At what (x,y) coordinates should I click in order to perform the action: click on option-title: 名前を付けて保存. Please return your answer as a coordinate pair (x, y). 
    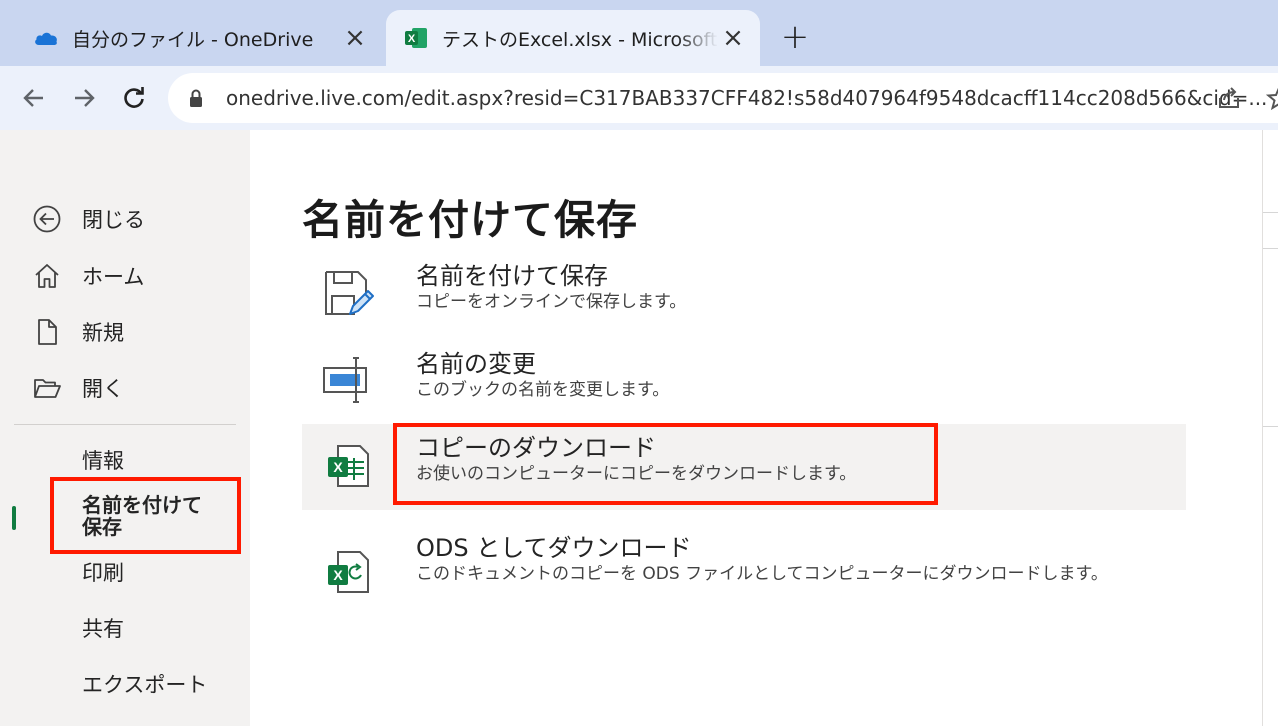
    Looking at the image, I should click on (512, 276).